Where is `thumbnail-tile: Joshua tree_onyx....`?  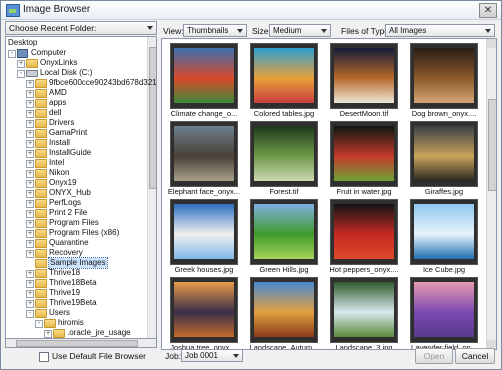 thumbnail-tile: Joshua tree_onyx.... is located at coordinates (208, 313).